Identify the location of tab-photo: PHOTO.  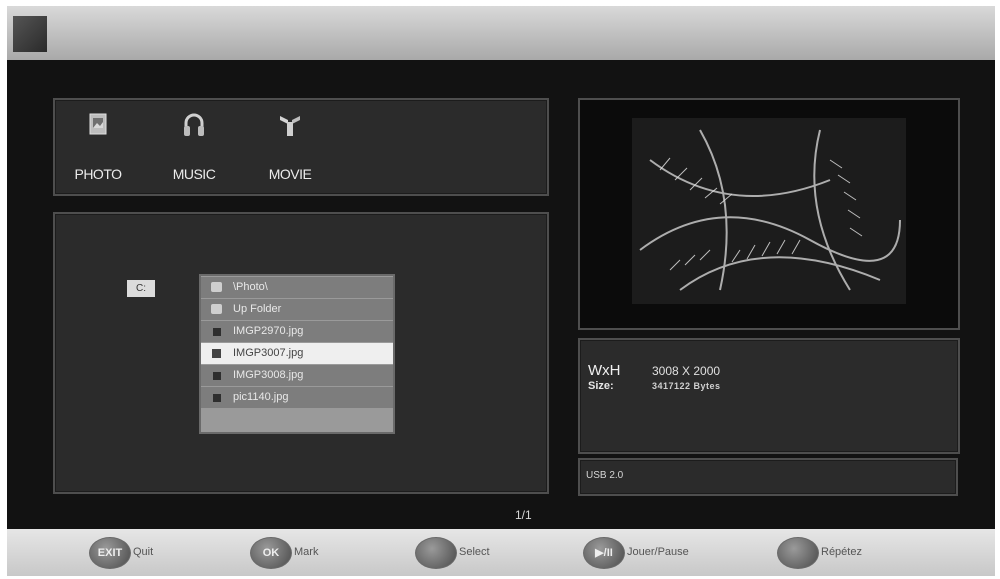
(98, 146).